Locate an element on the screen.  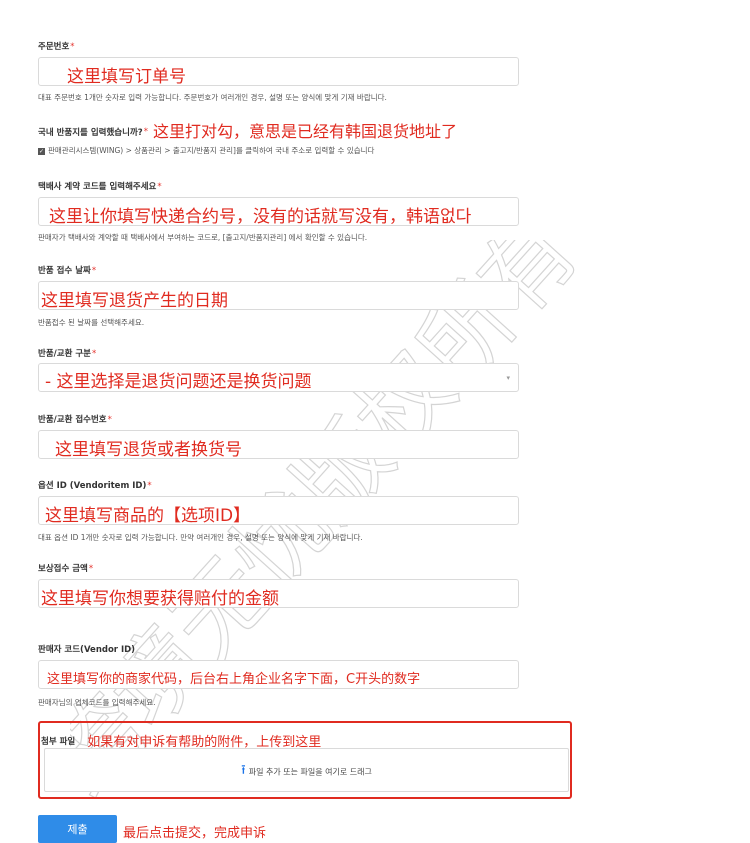
domestic-return-annotation: 这里打对勾，意思是已经有韩国退货地址了 is located at coordinates (304, 131).